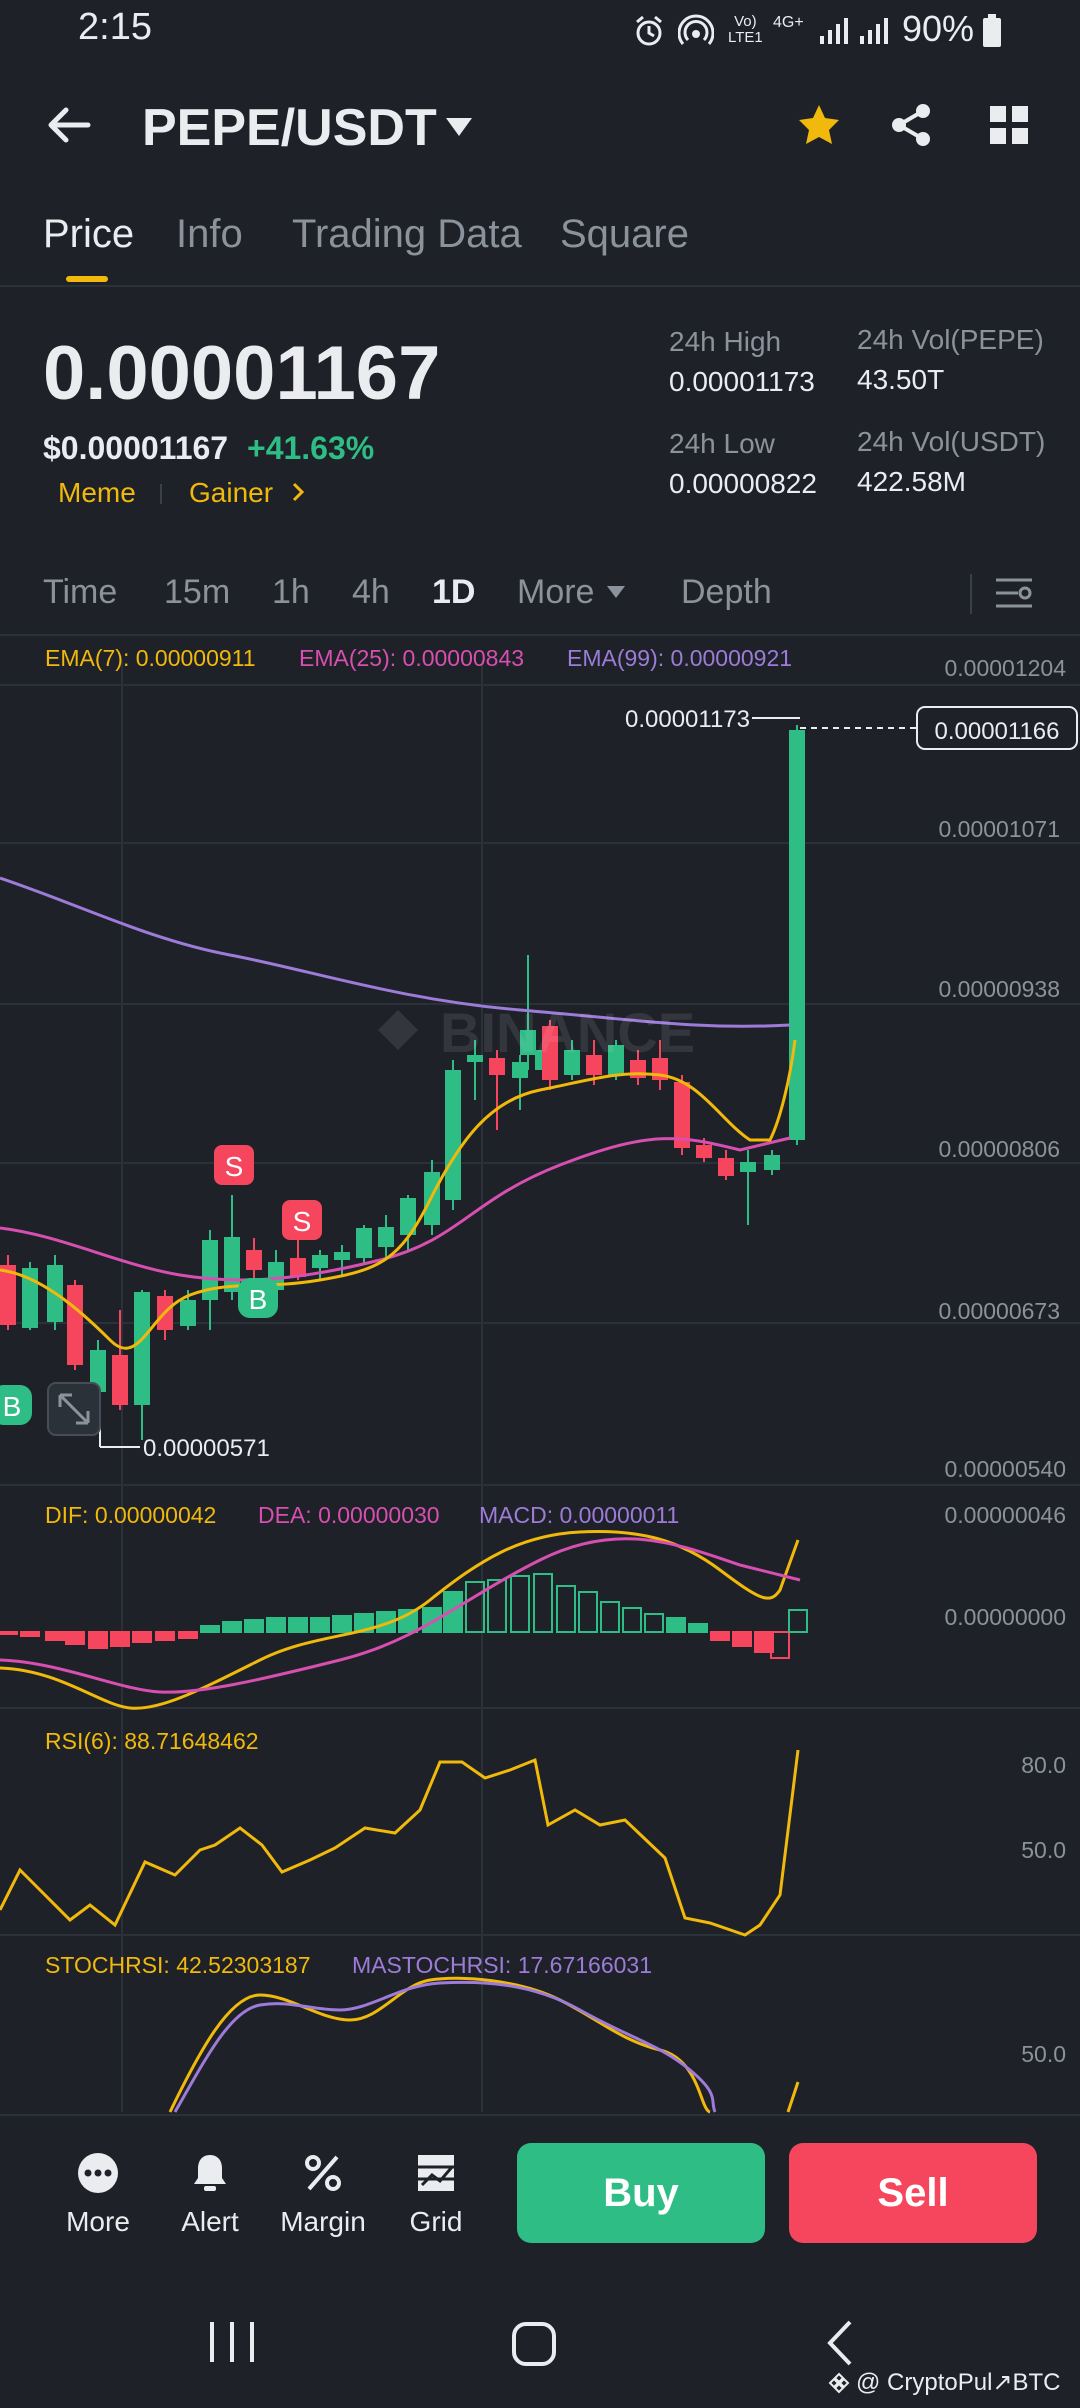 The height and width of the screenshot is (2408, 1080). Describe the element at coordinates (999, 829) in the screenshot. I see `axis-label-2: 0.00001071` at that location.